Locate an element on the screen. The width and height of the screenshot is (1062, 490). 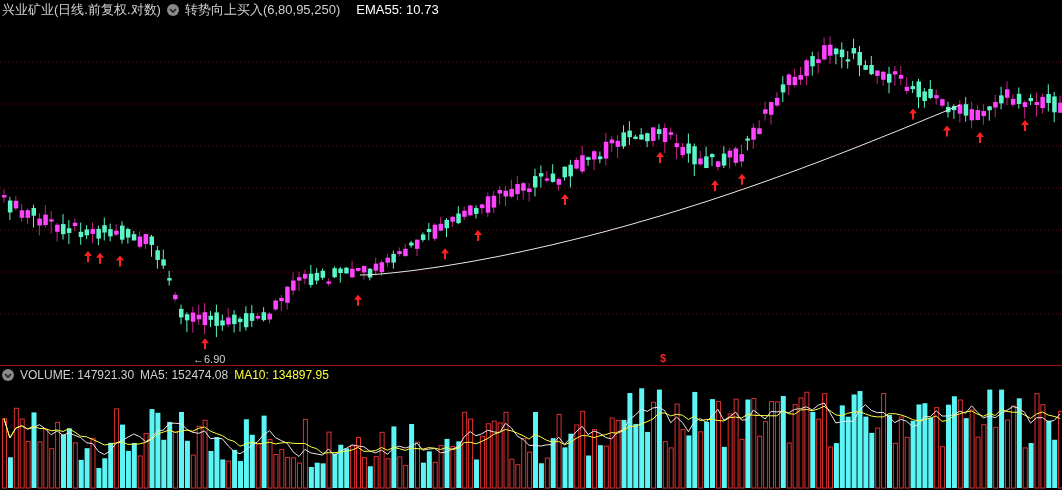
volume-value: VOLUME: 147921.30 is located at coordinates (77, 375).